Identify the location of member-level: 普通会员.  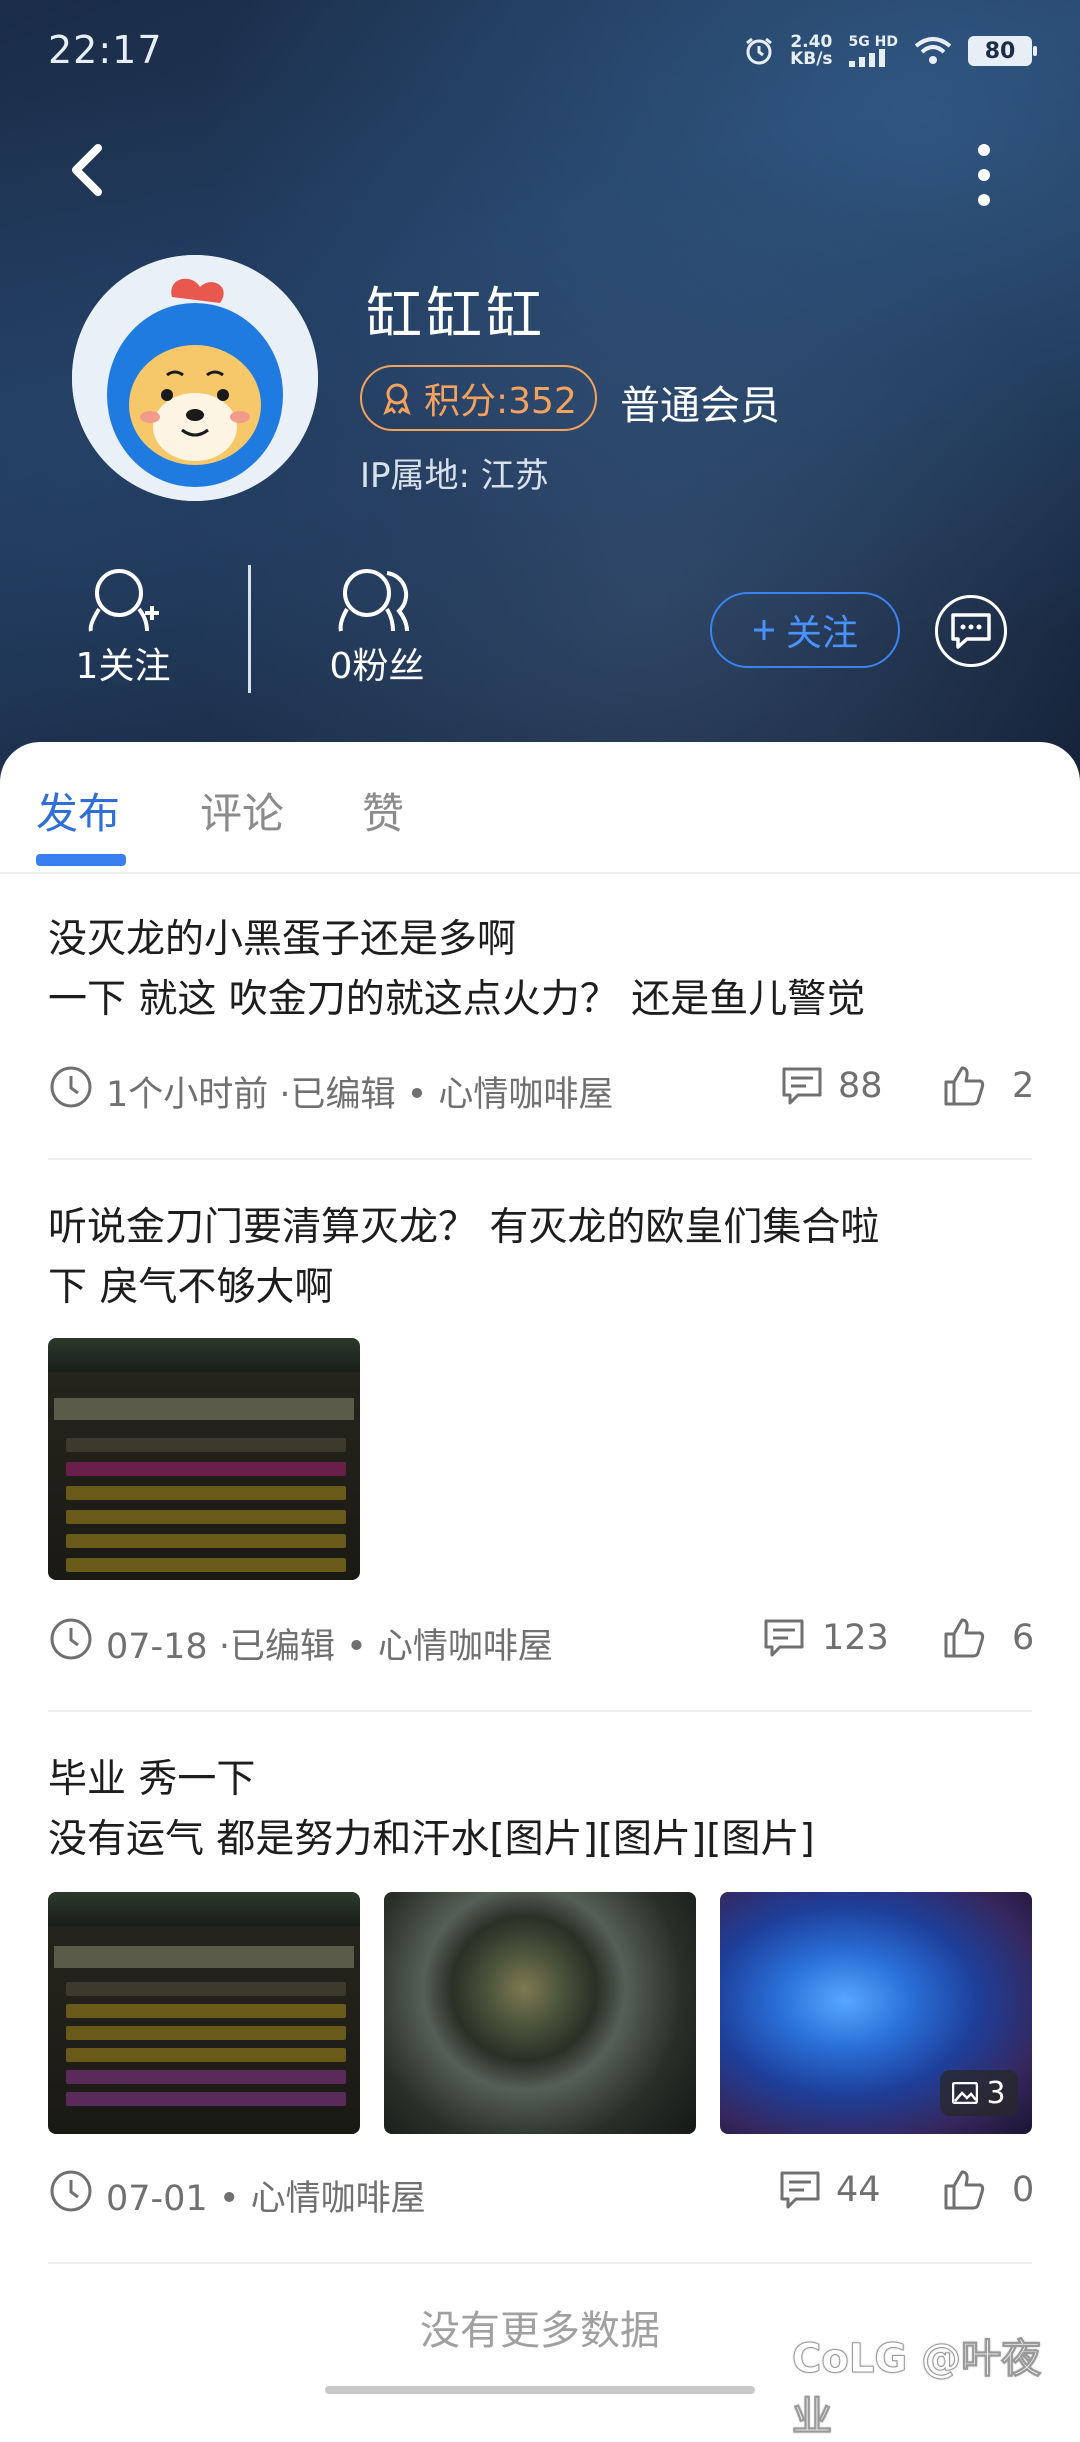
(700, 406).